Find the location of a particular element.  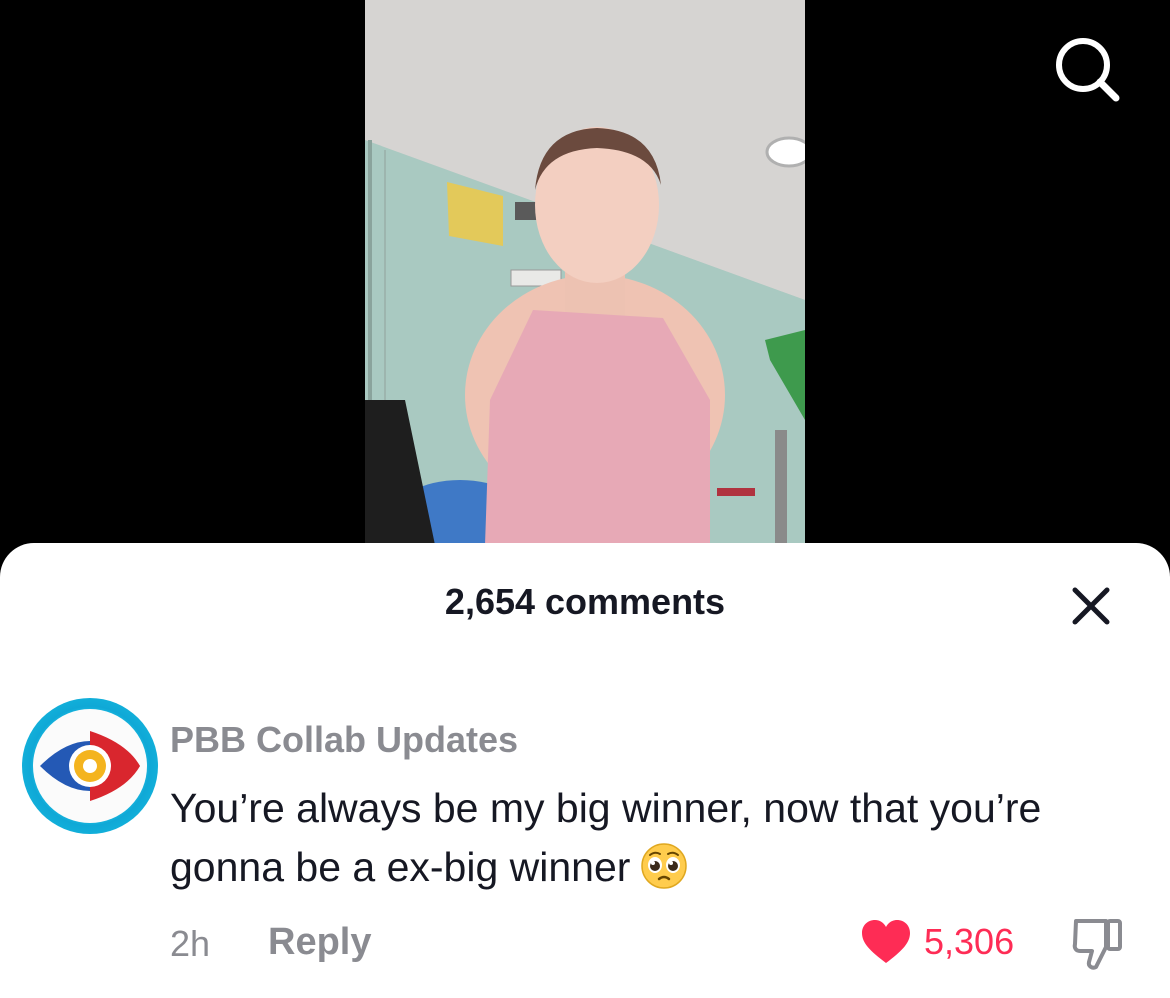

close-comments-button is located at coordinates (1091, 606).